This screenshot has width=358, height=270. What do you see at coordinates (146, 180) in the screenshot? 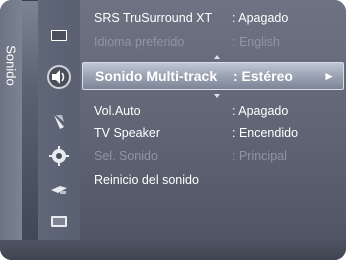
I see `menu-item-label: Reinicio del sonido` at bounding box center [146, 180].